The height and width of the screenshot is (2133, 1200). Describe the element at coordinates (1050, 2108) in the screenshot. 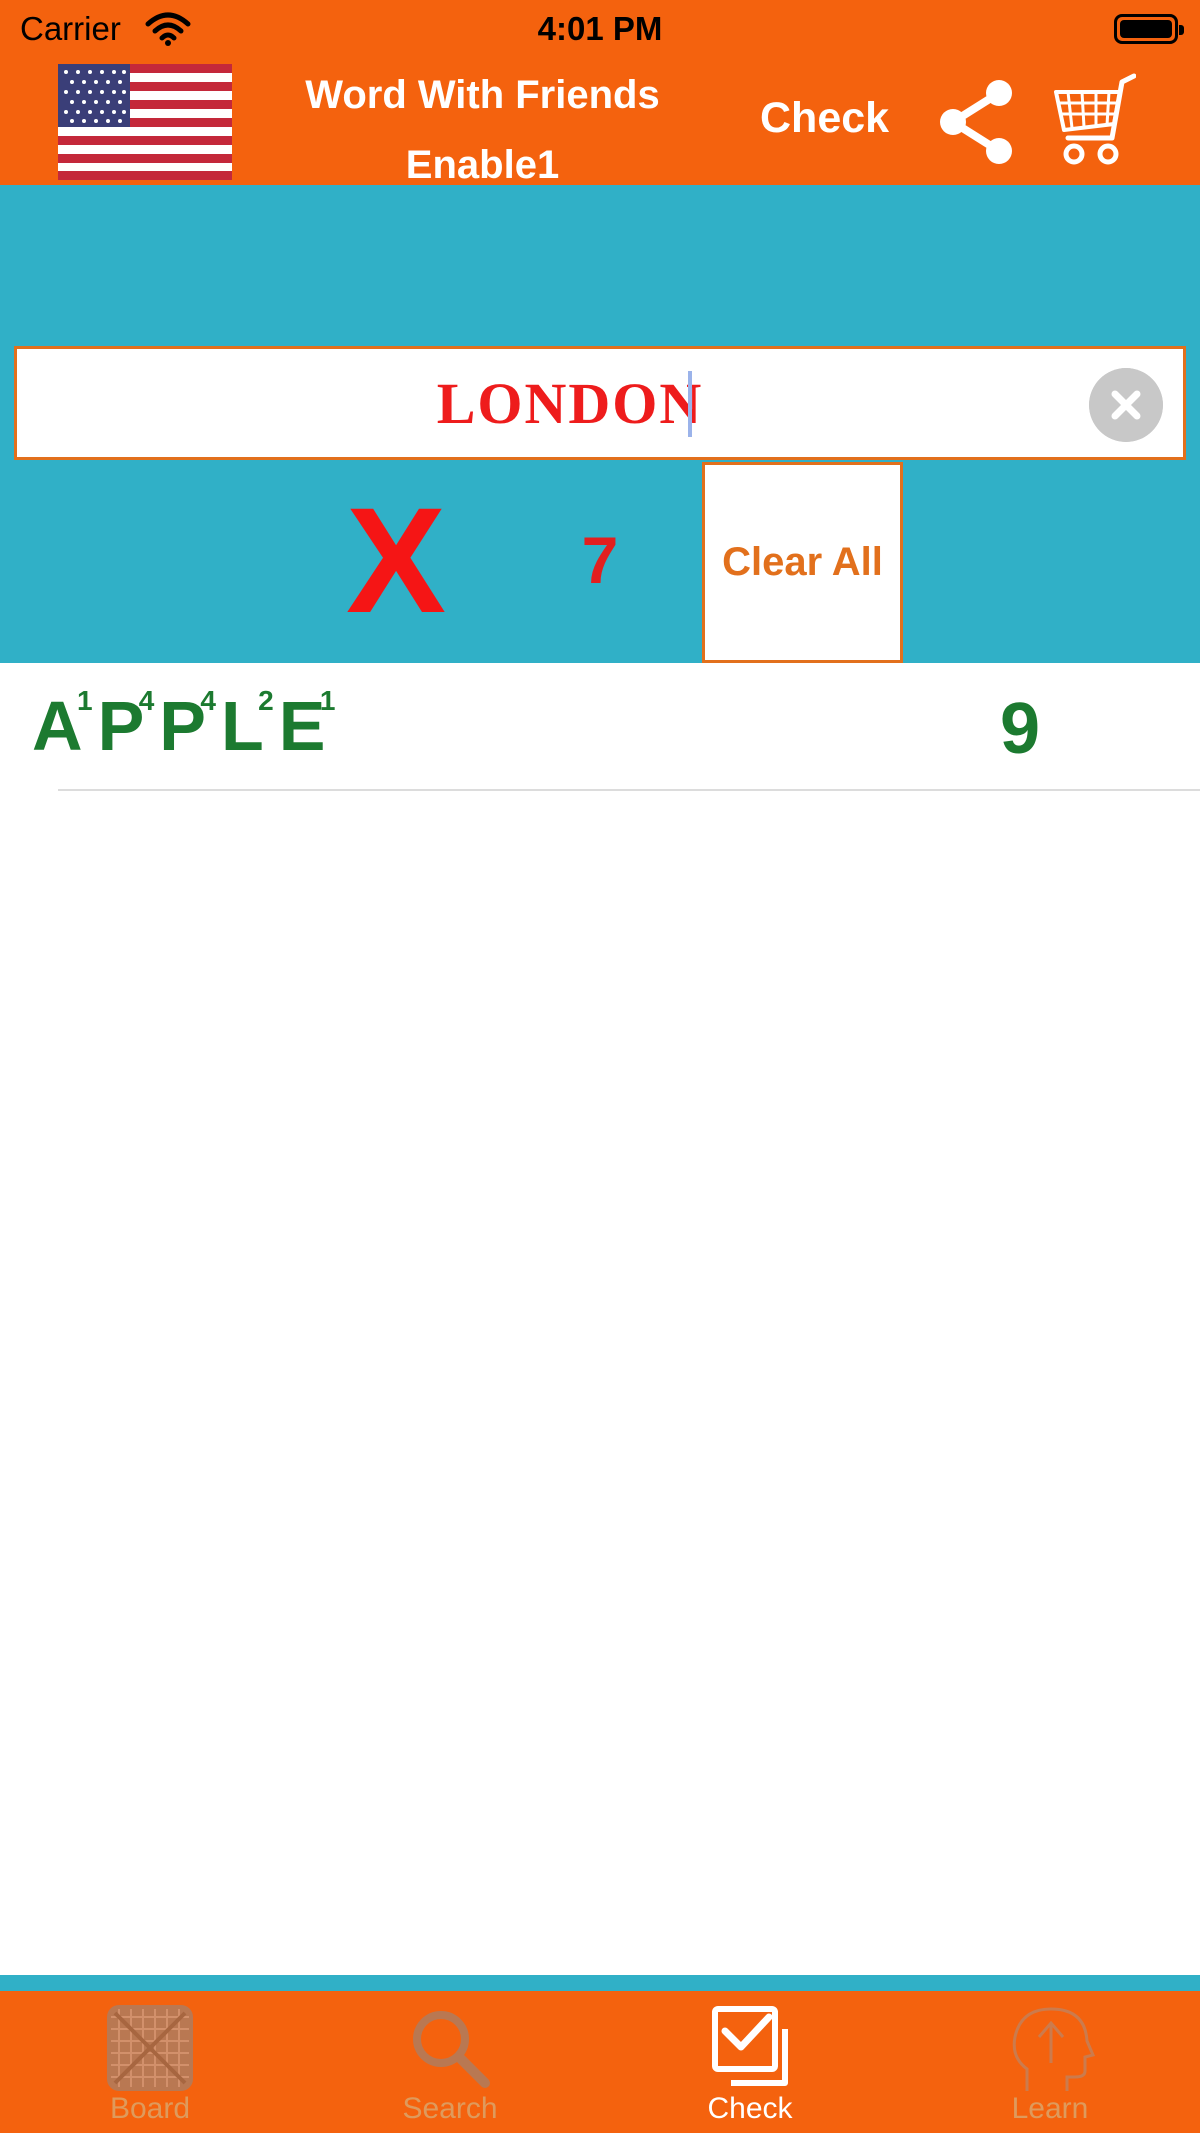

I see `tab-label: Learn` at that location.